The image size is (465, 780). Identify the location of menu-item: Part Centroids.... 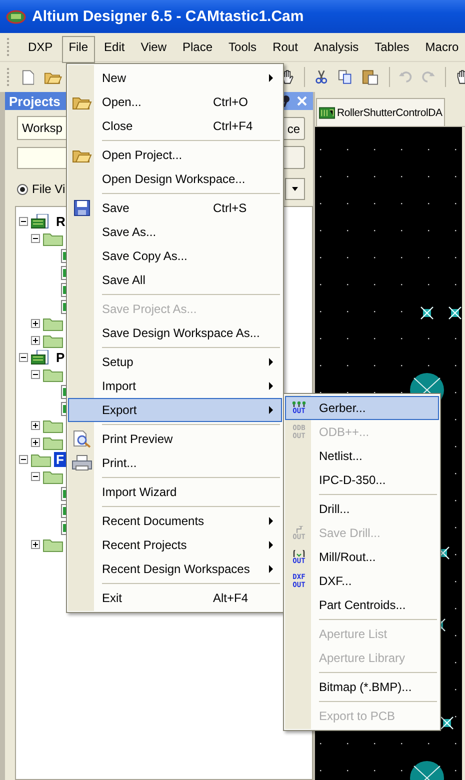
(362, 605).